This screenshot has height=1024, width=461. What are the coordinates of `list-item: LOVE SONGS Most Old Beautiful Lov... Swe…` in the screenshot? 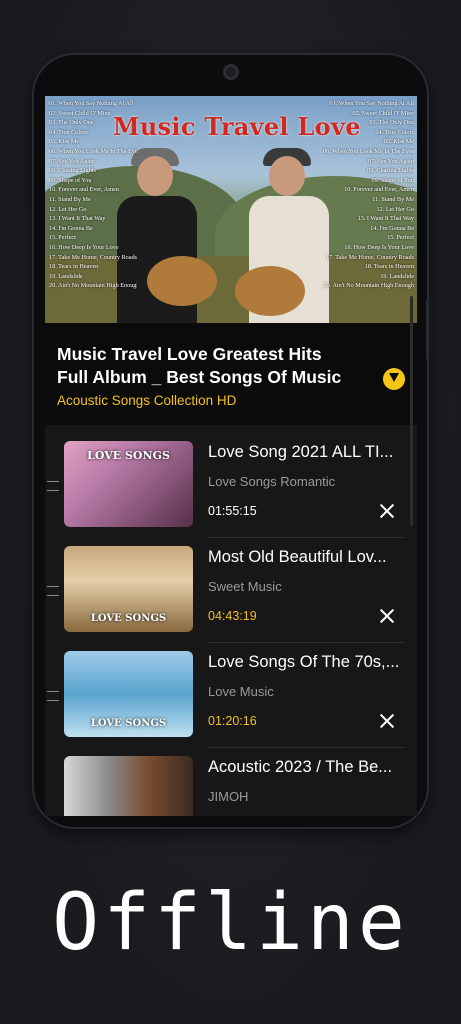 It's located at (231, 590).